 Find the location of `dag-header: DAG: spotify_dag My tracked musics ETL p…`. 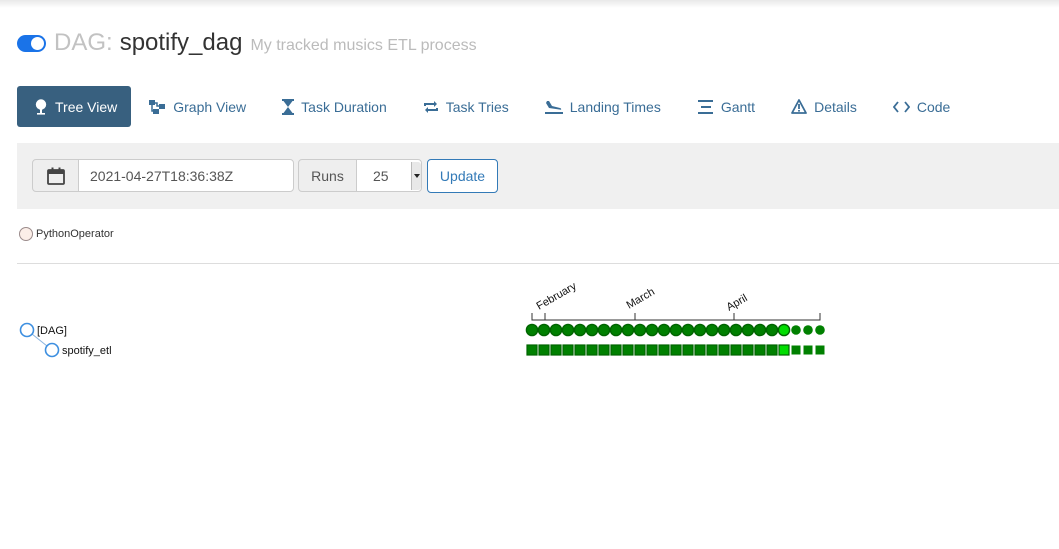

dag-header: DAG: spotify_dag My tracked musics ETL p… is located at coordinates (247, 43).